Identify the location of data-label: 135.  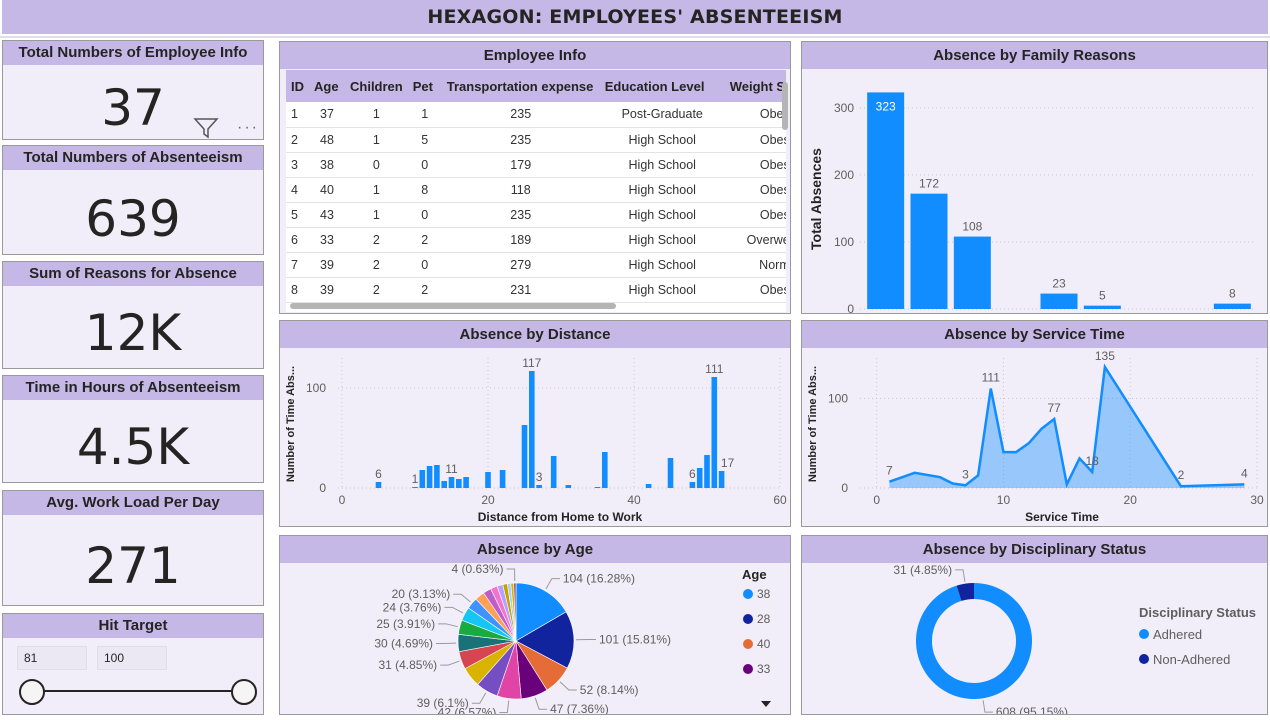
(1105, 356).